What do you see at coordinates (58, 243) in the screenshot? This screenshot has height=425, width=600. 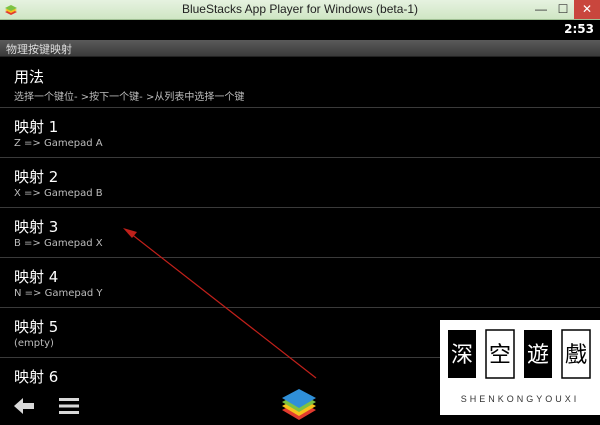 I see `list-item-subtitle: B => Gamepad X` at bounding box center [58, 243].